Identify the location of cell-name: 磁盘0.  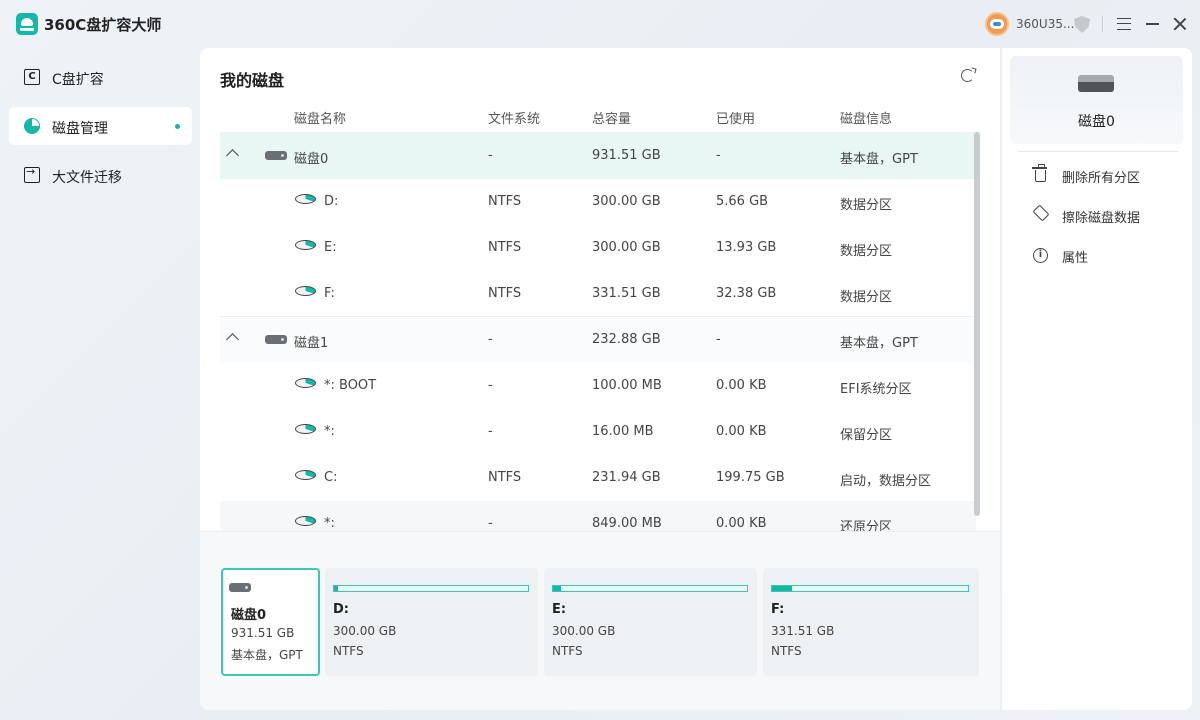
(311, 159).